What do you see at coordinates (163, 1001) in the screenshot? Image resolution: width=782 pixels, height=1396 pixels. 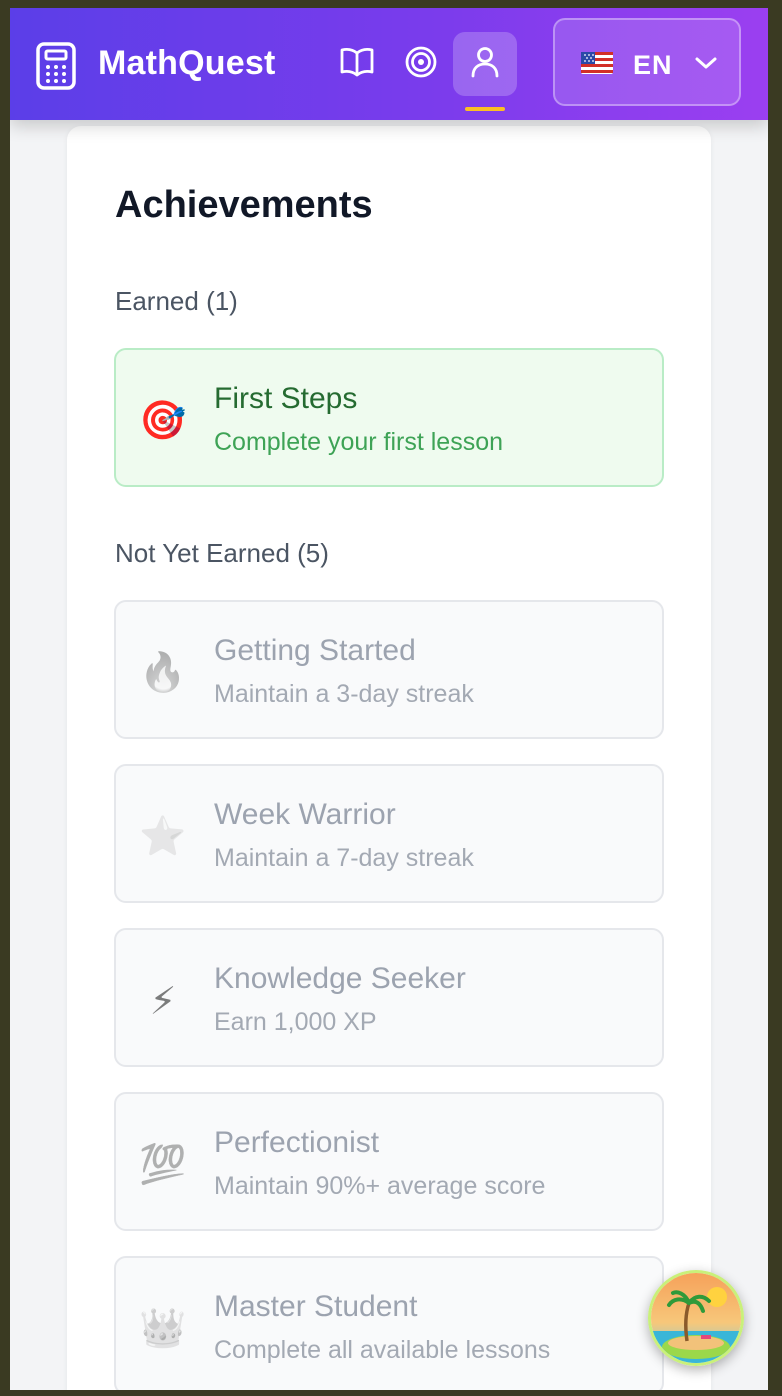 I see `lightning-icon: ⚡` at bounding box center [163, 1001].